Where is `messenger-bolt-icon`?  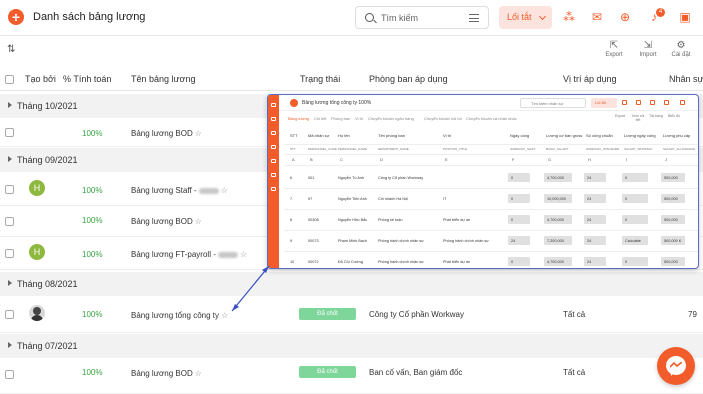
messenger-bolt-icon is located at coordinates (676, 365).